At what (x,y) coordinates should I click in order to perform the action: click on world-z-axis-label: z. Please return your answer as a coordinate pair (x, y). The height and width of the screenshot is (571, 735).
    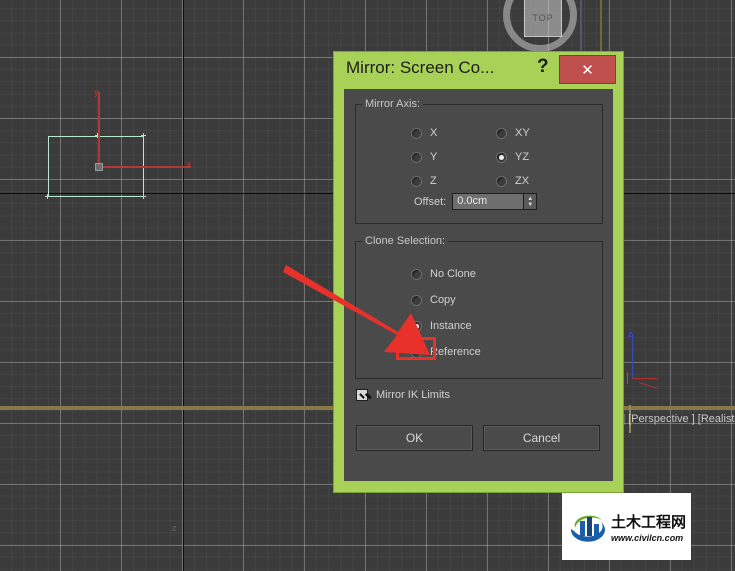
    Looking at the image, I should click on (174, 528).